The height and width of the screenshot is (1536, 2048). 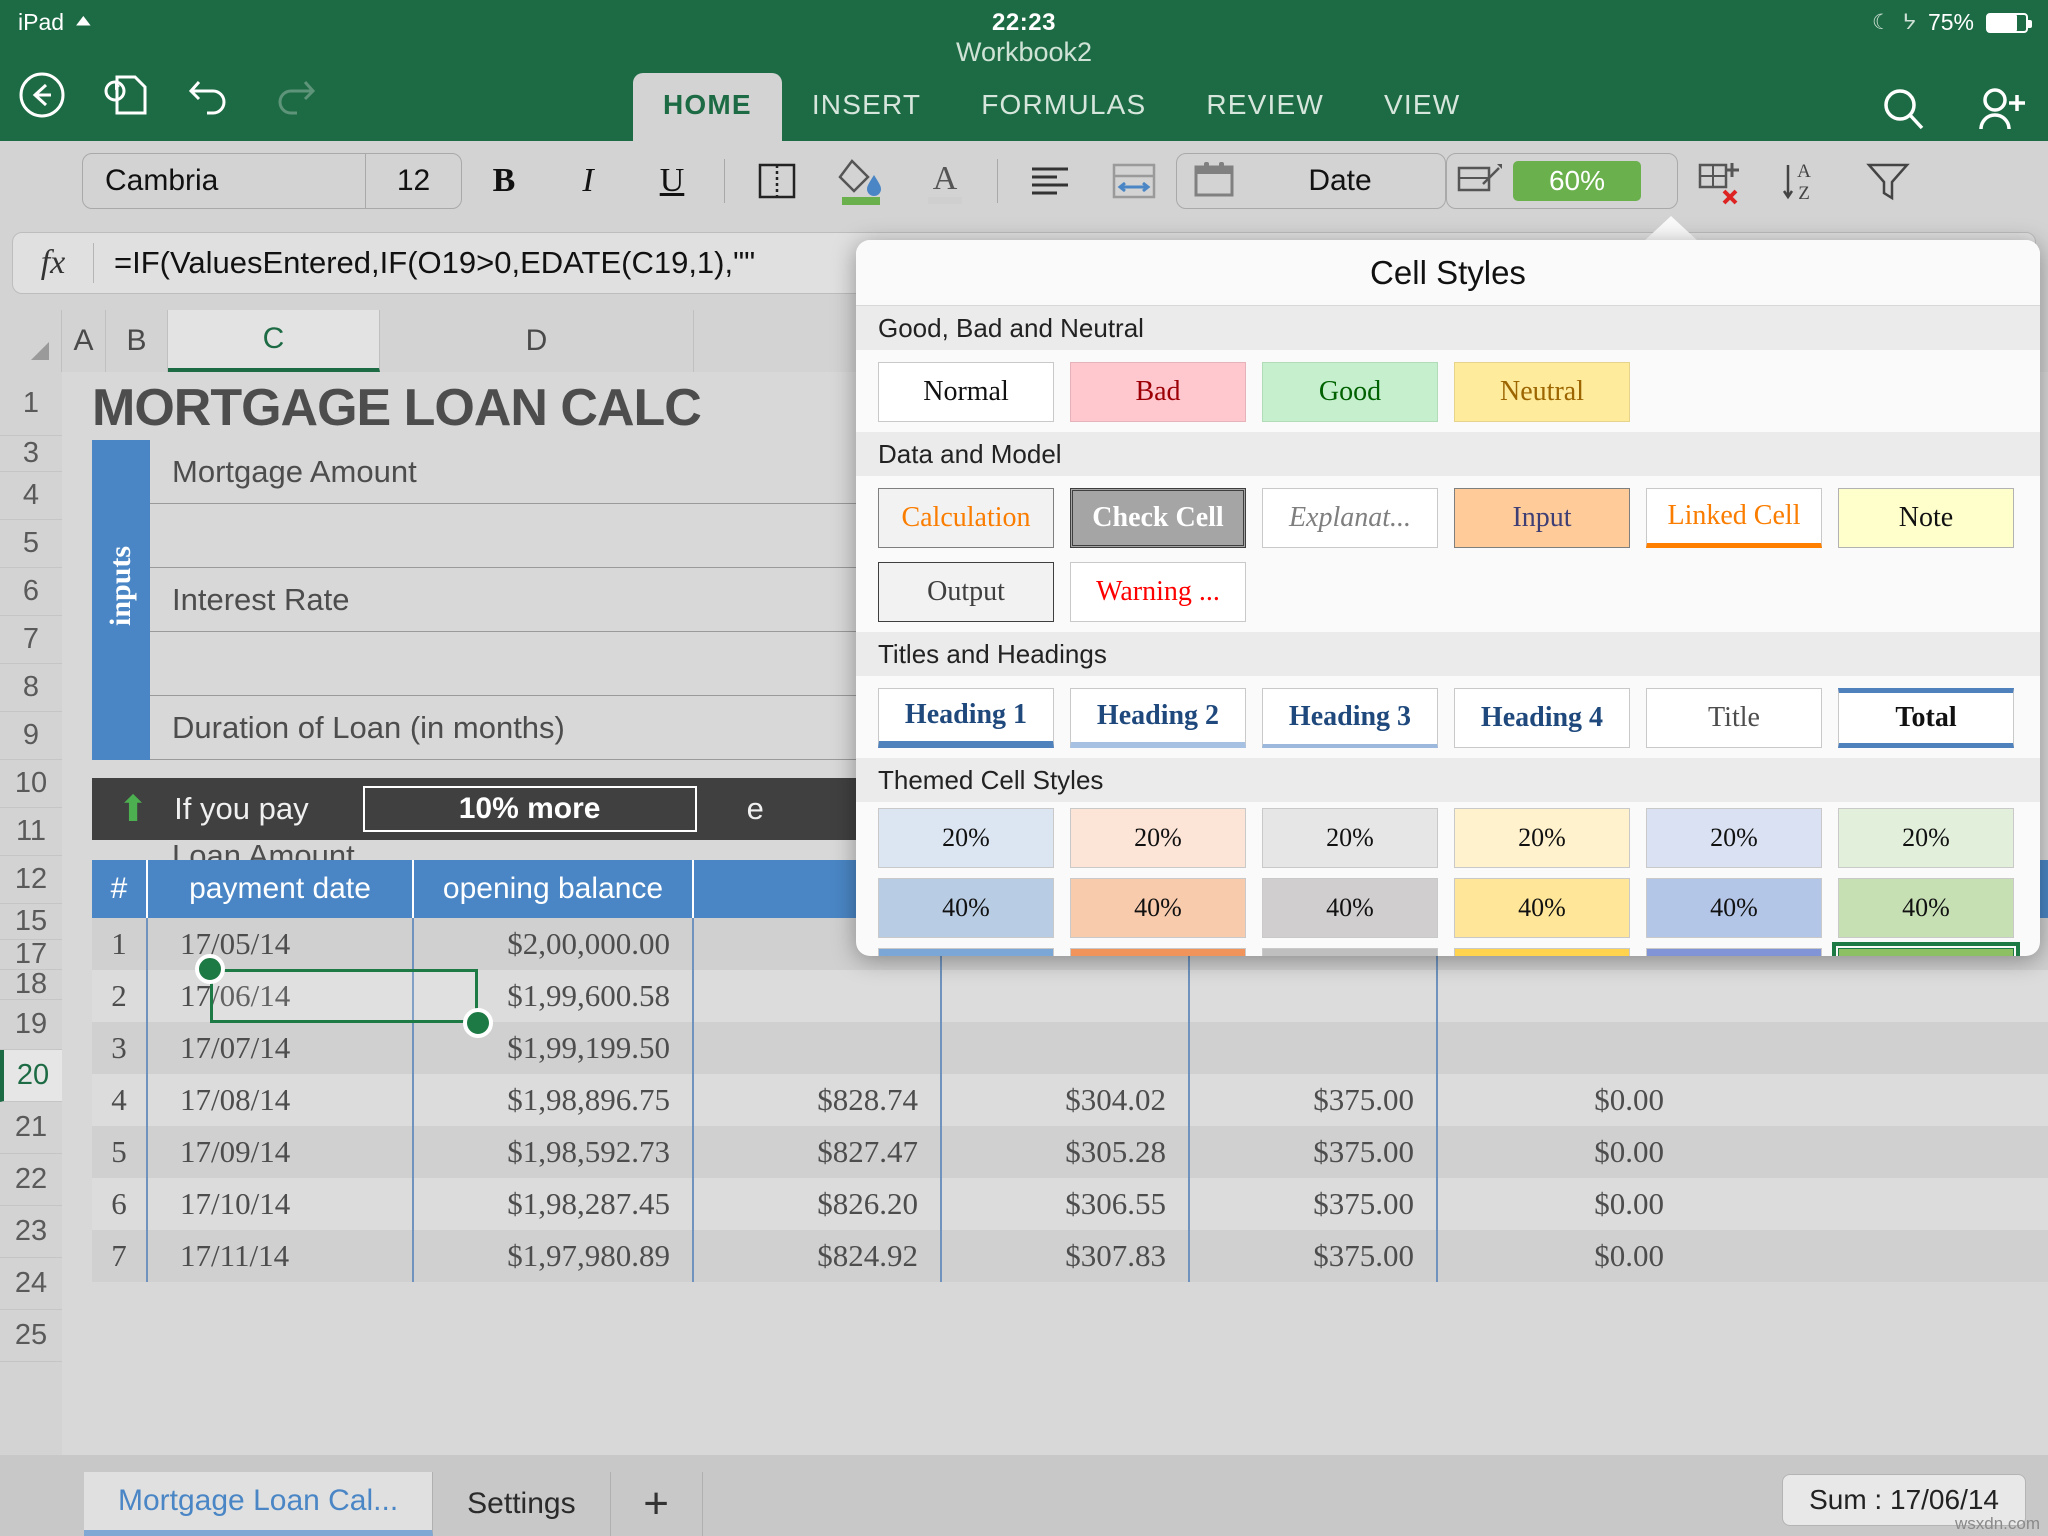 What do you see at coordinates (31, 1180) in the screenshot?
I see `row-header-22: 22` at bounding box center [31, 1180].